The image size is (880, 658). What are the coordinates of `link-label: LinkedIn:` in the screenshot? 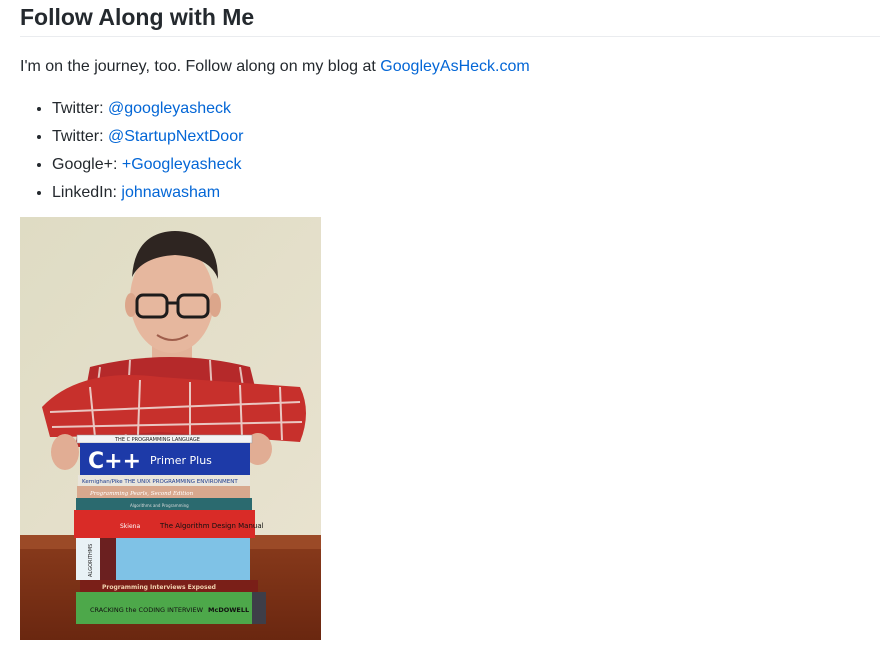 It's located at (84, 192).